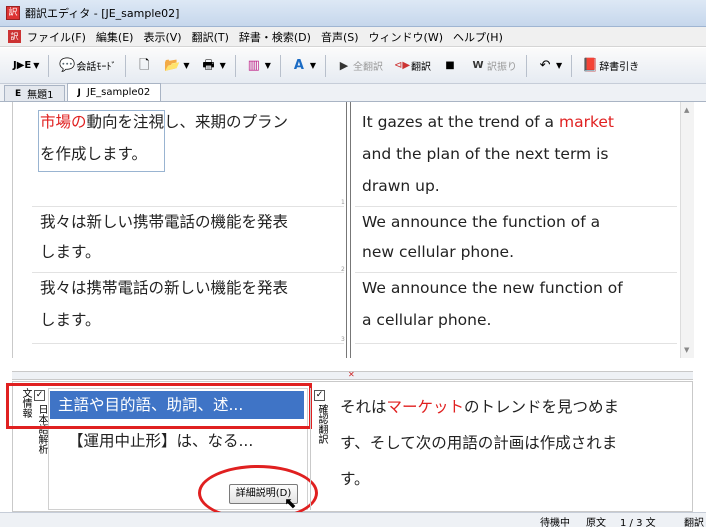 The width and height of the screenshot is (706, 529). I want to click on retranslate-button: W 訳振り, so click(493, 66).